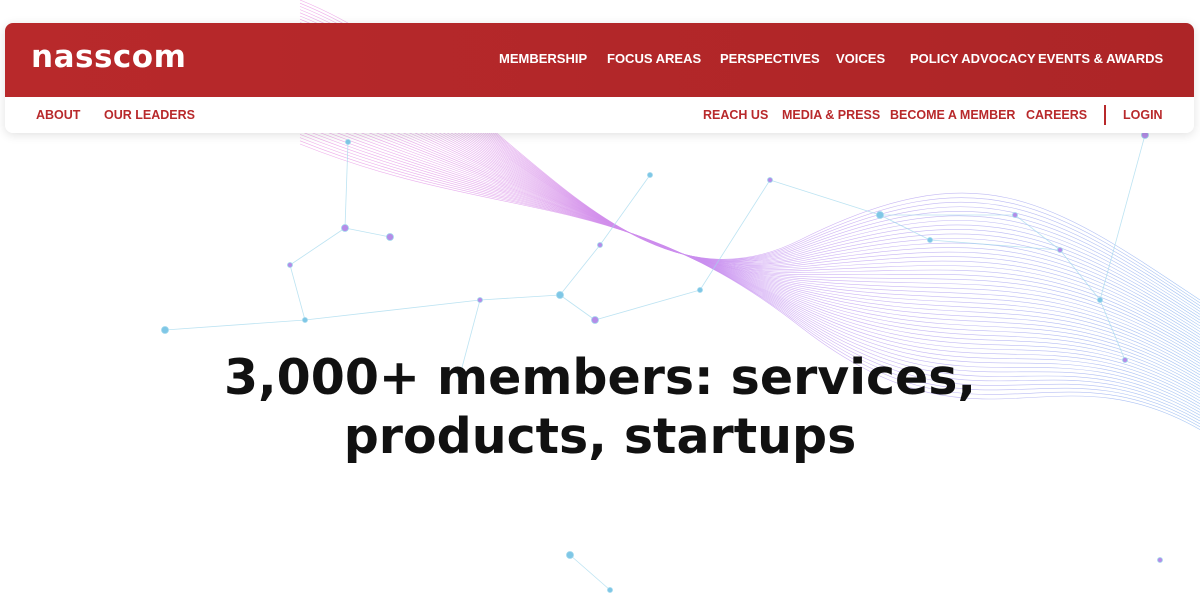 The height and width of the screenshot is (600, 1200). What do you see at coordinates (1100, 58) in the screenshot?
I see `nav-events-awards: EVENTS & AWARDS` at bounding box center [1100, 58].